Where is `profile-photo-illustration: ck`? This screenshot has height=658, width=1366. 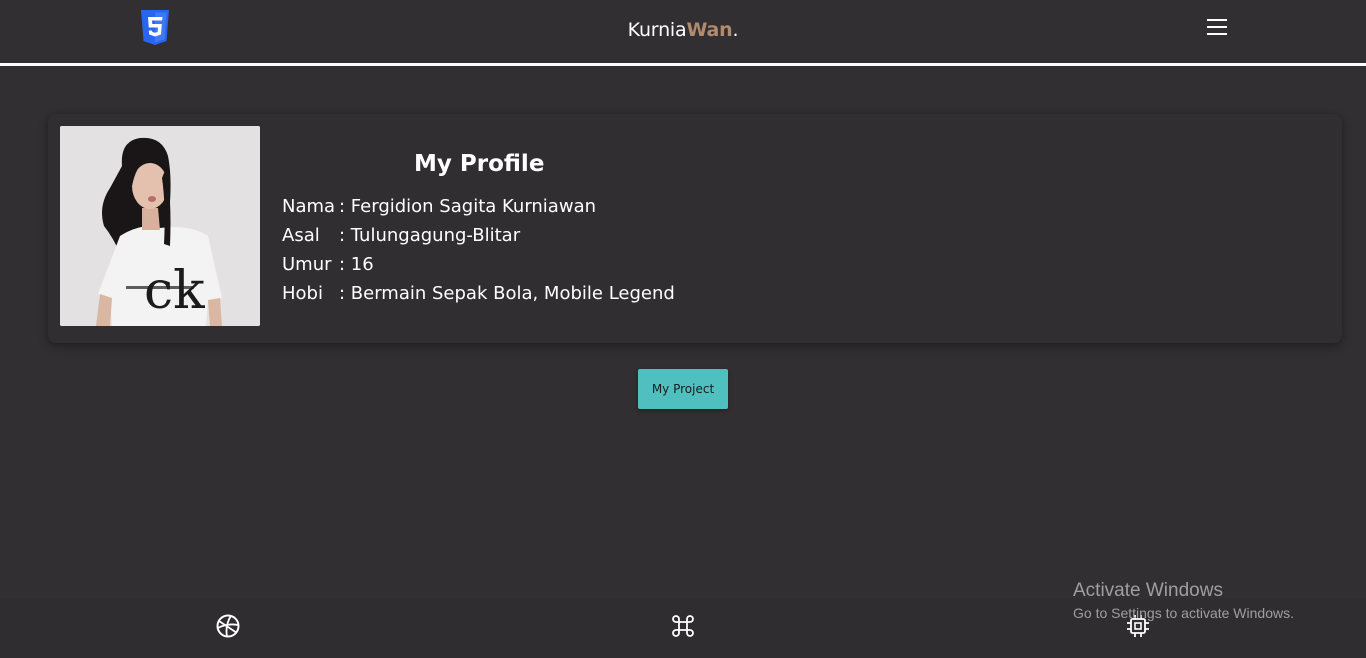
profile-photo-illustration: ck is located at coordinates (160, 226).